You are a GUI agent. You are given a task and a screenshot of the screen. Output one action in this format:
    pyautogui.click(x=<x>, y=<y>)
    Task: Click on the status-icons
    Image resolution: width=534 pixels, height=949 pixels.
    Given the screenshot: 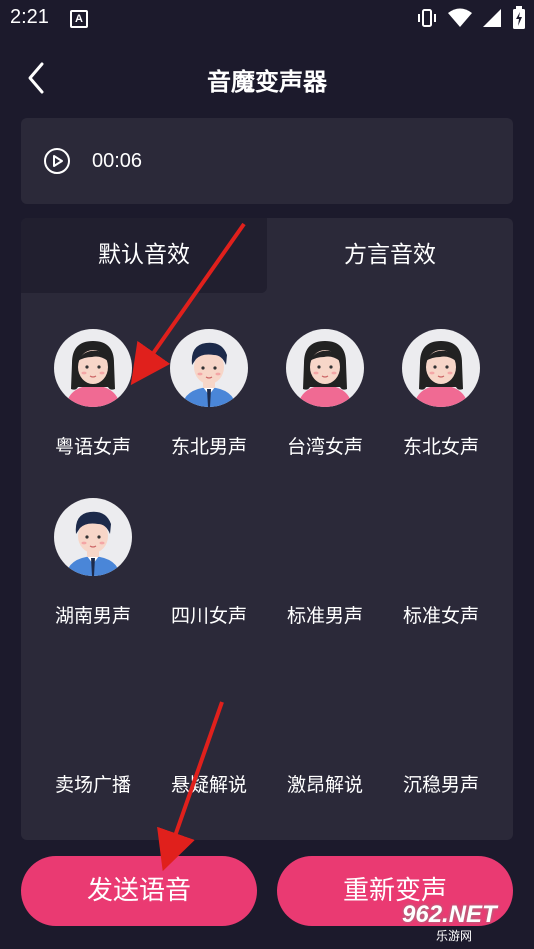 What is the action you would take?
    pyautogui.click(x=471, y=18)
    